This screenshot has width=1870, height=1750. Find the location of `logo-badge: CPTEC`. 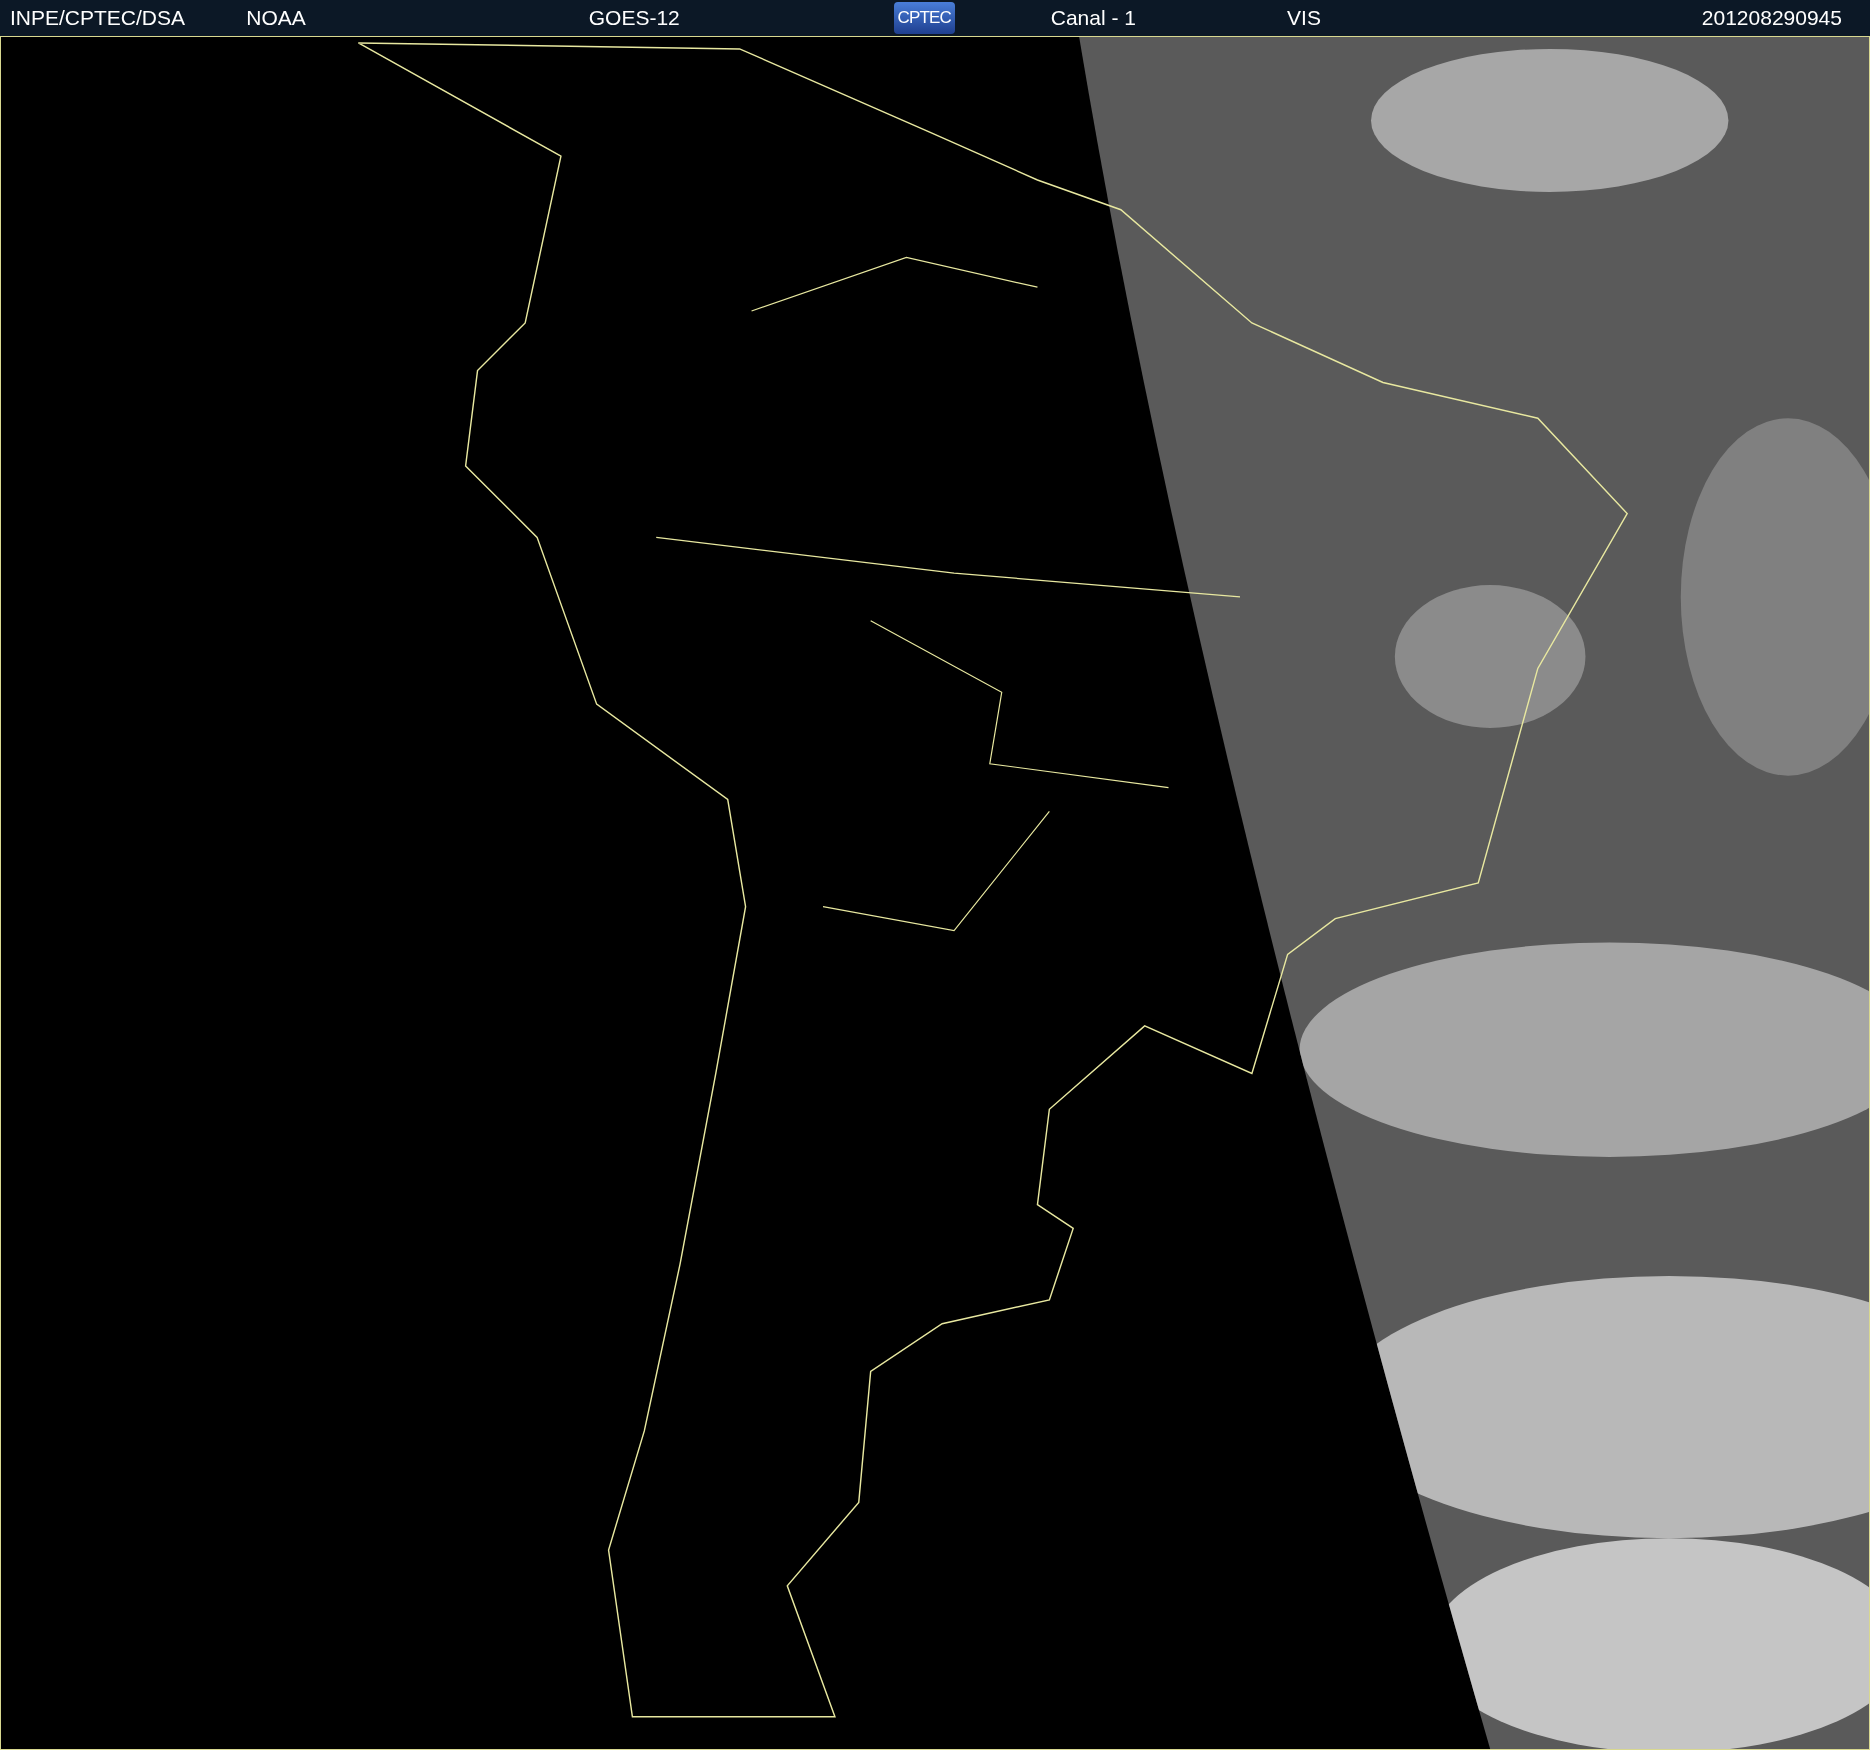

logo-badge: CPTEC is located at coordinates (924, 18).